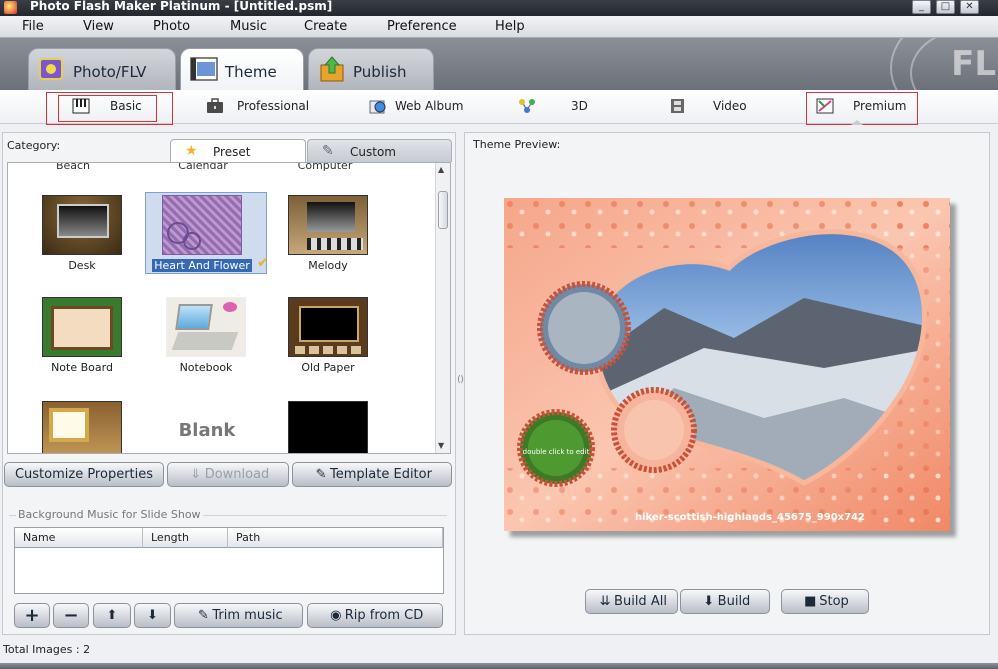 The image size is (998, 669). I want to click on menu-photo: Photo, so click(171, 26).